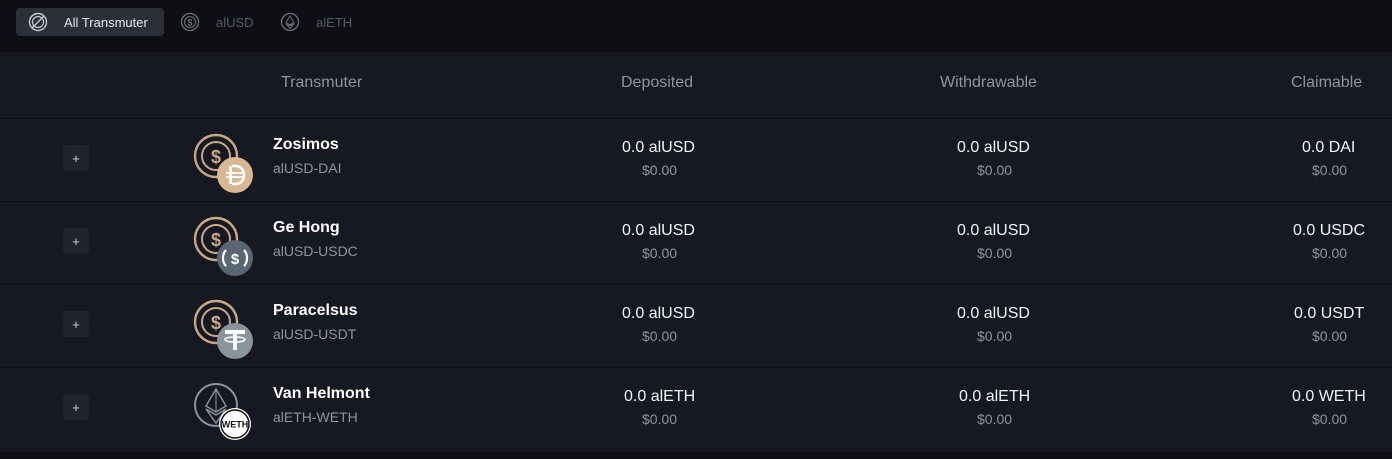 Image resolution: width=1392 pixels, height=459 pixels. What do you see at coordinates (334, 22) in the screenshot?
I see `tab-label: alETH` at bounding box center [334, 22].